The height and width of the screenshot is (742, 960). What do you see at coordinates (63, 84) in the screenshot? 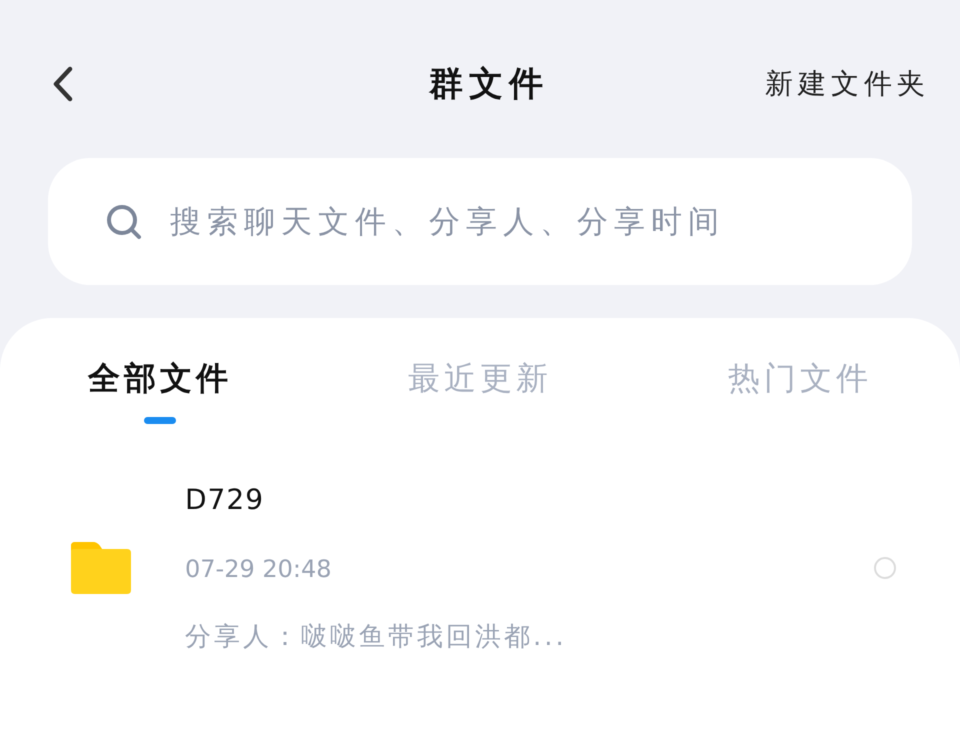
I see `back-icon` at bounding box center [63, 84].